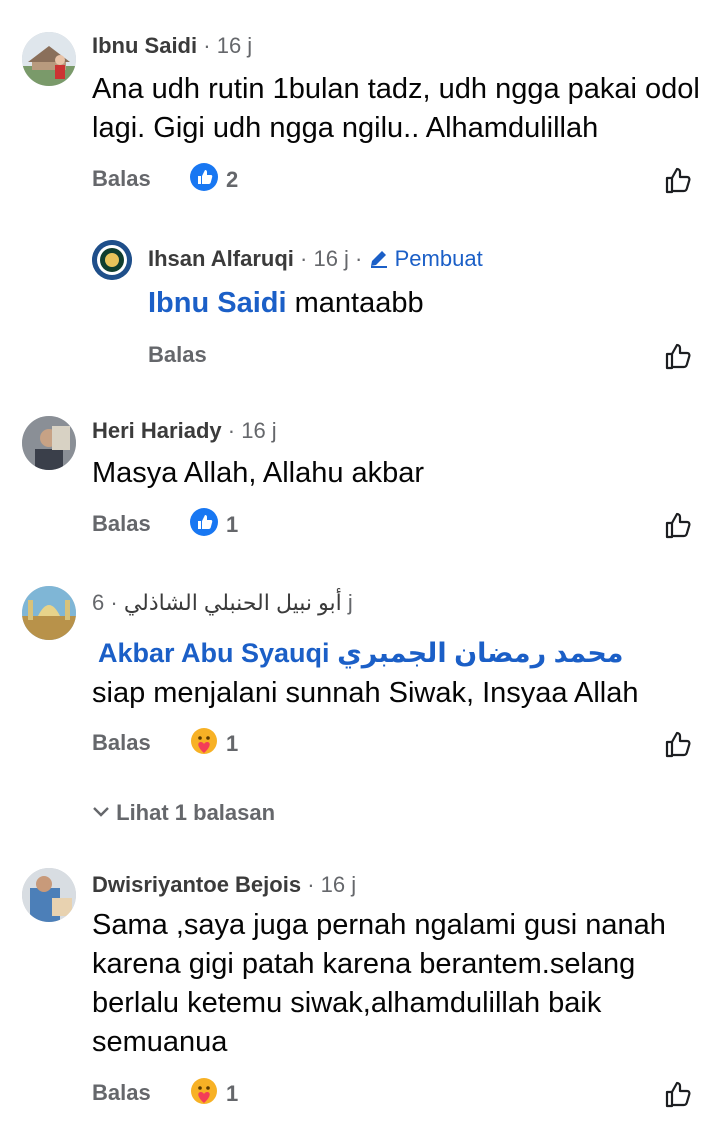 The height and width of the screenshot is (1137, 720). What do you see at coordinates (382, 258) in the screenshot?
I see `pencil-icon` at bounding box center [382, 258].